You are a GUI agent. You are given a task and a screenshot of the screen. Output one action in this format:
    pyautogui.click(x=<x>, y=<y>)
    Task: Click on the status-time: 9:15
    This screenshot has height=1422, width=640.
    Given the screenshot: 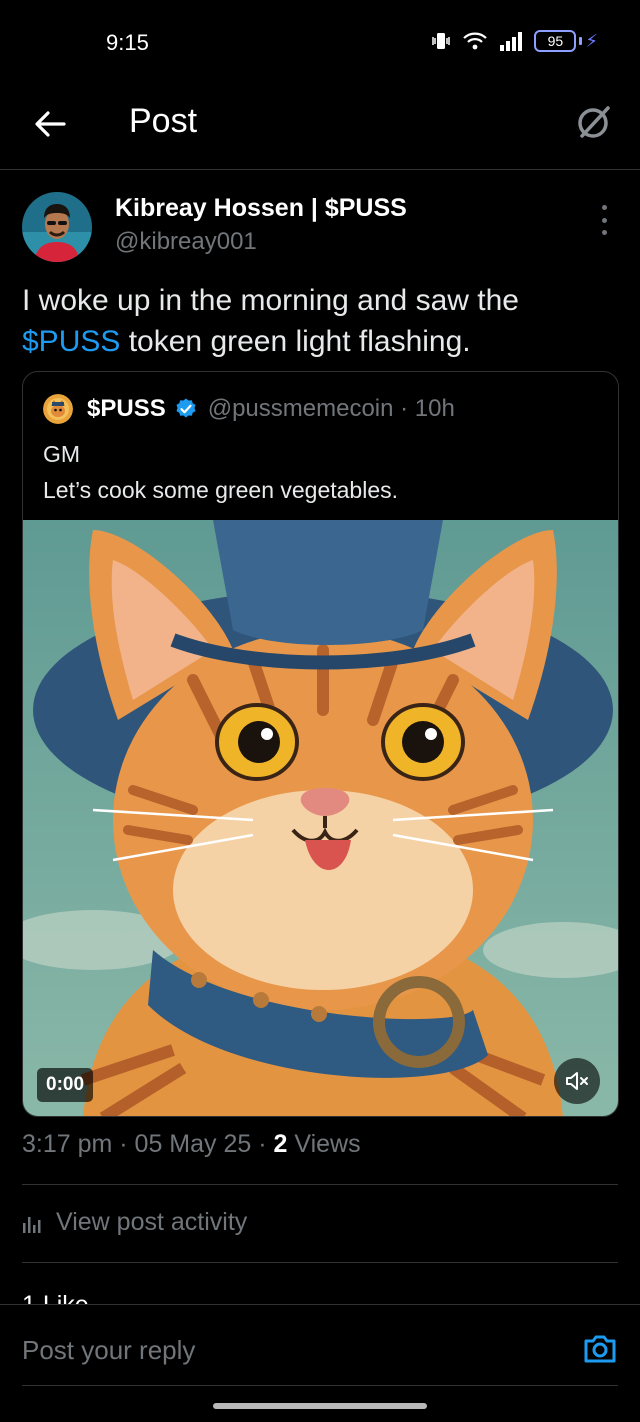 What is the action you would take?
    pyautogui.click(x=127, y=42)
    